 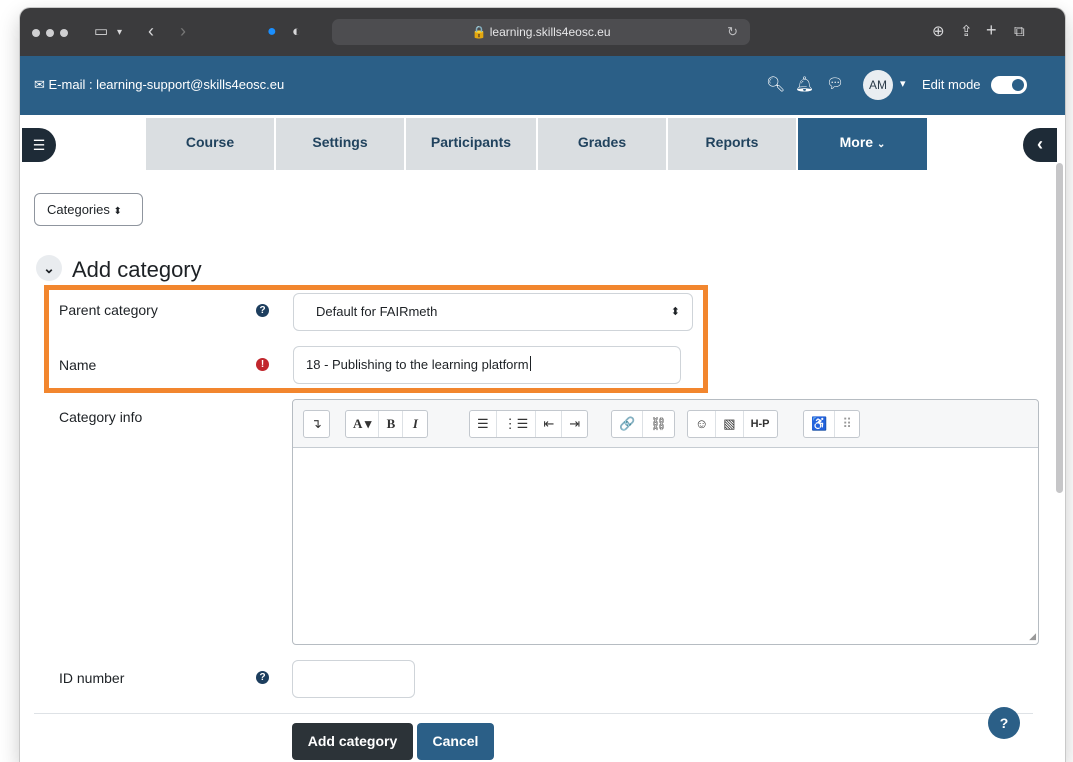 I want to click on avatar: AM, so click(x=878, y=85).